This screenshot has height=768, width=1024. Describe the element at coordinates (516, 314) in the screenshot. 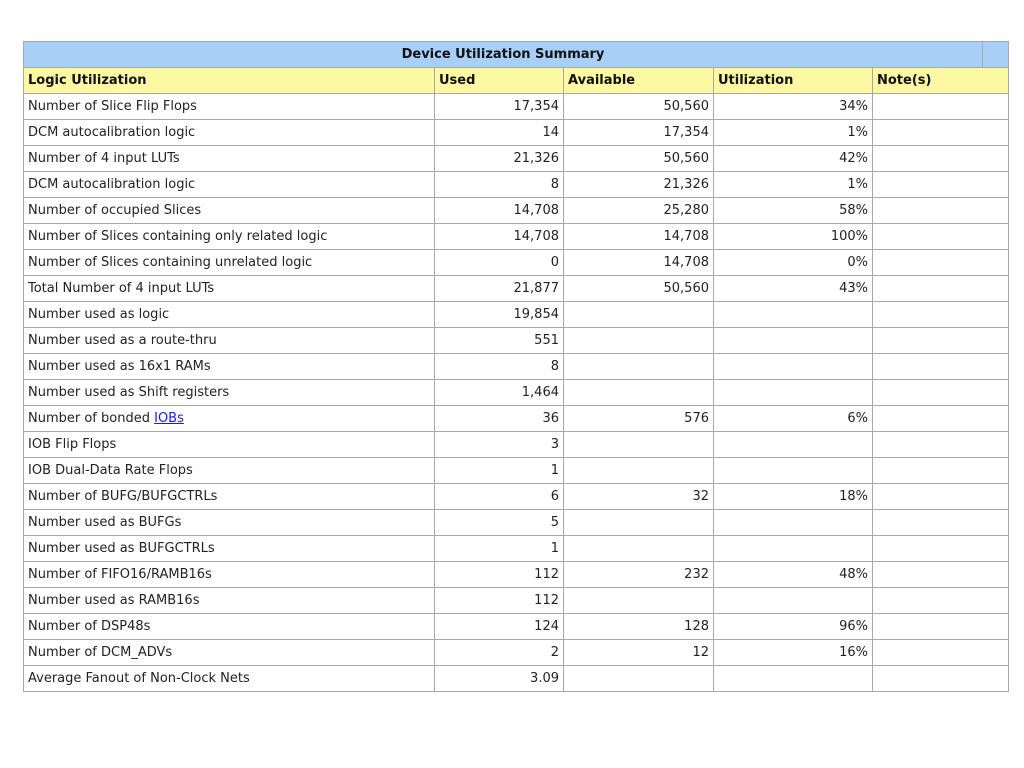

I see `table-row: Number used as logic 19,854` at that location.